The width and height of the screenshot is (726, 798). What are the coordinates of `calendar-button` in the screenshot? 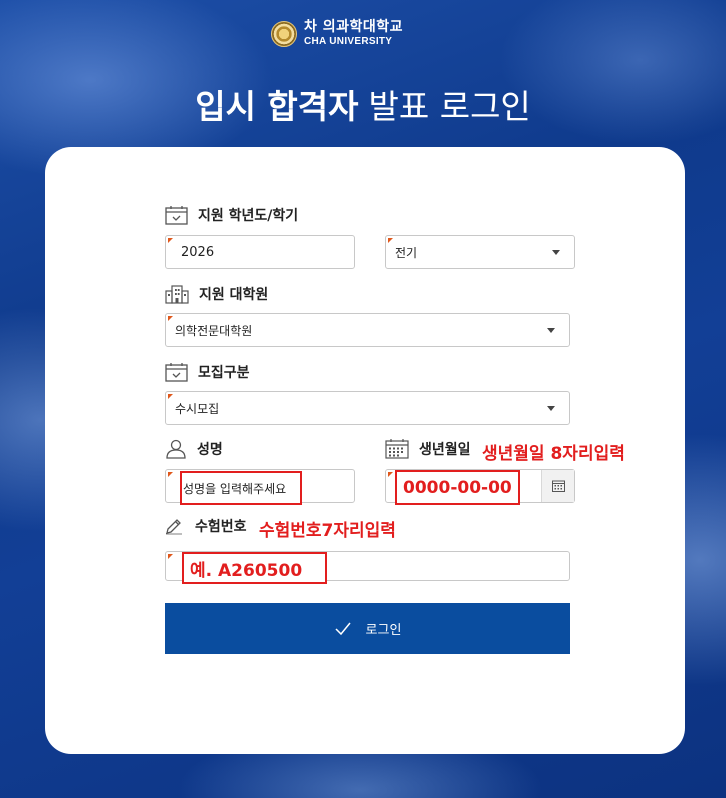 It's located at (557, 486).